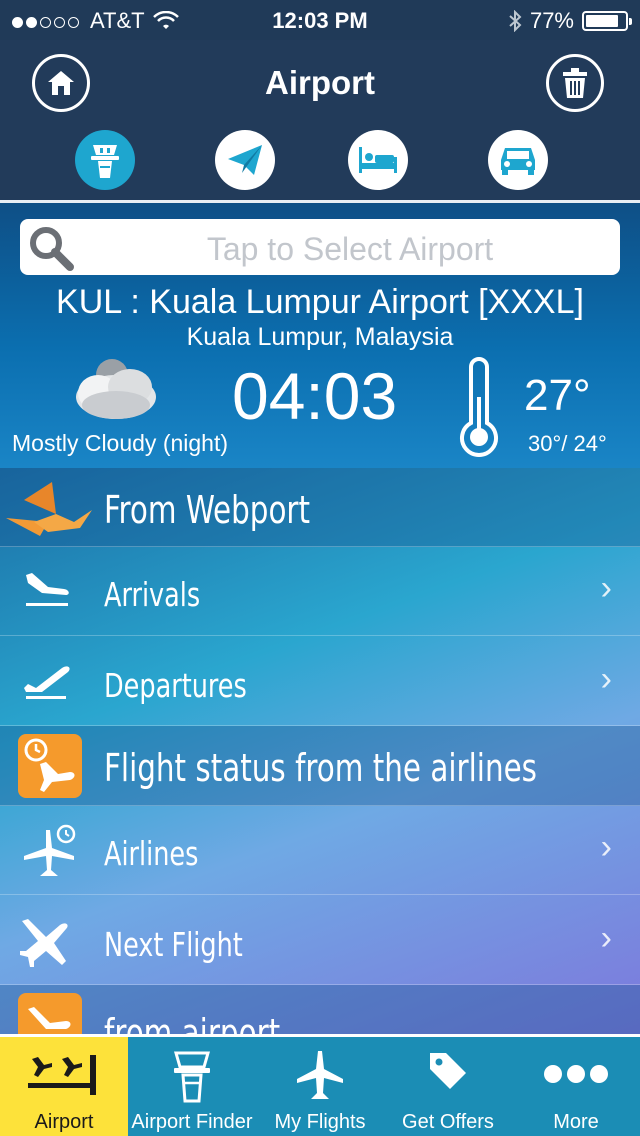 This screenshot has width=640, height=1136. What do you see at coordinates (192, 1022) in the screenshot?
I see `section-airport-label: from airport` at bounding box center [192, 1022].